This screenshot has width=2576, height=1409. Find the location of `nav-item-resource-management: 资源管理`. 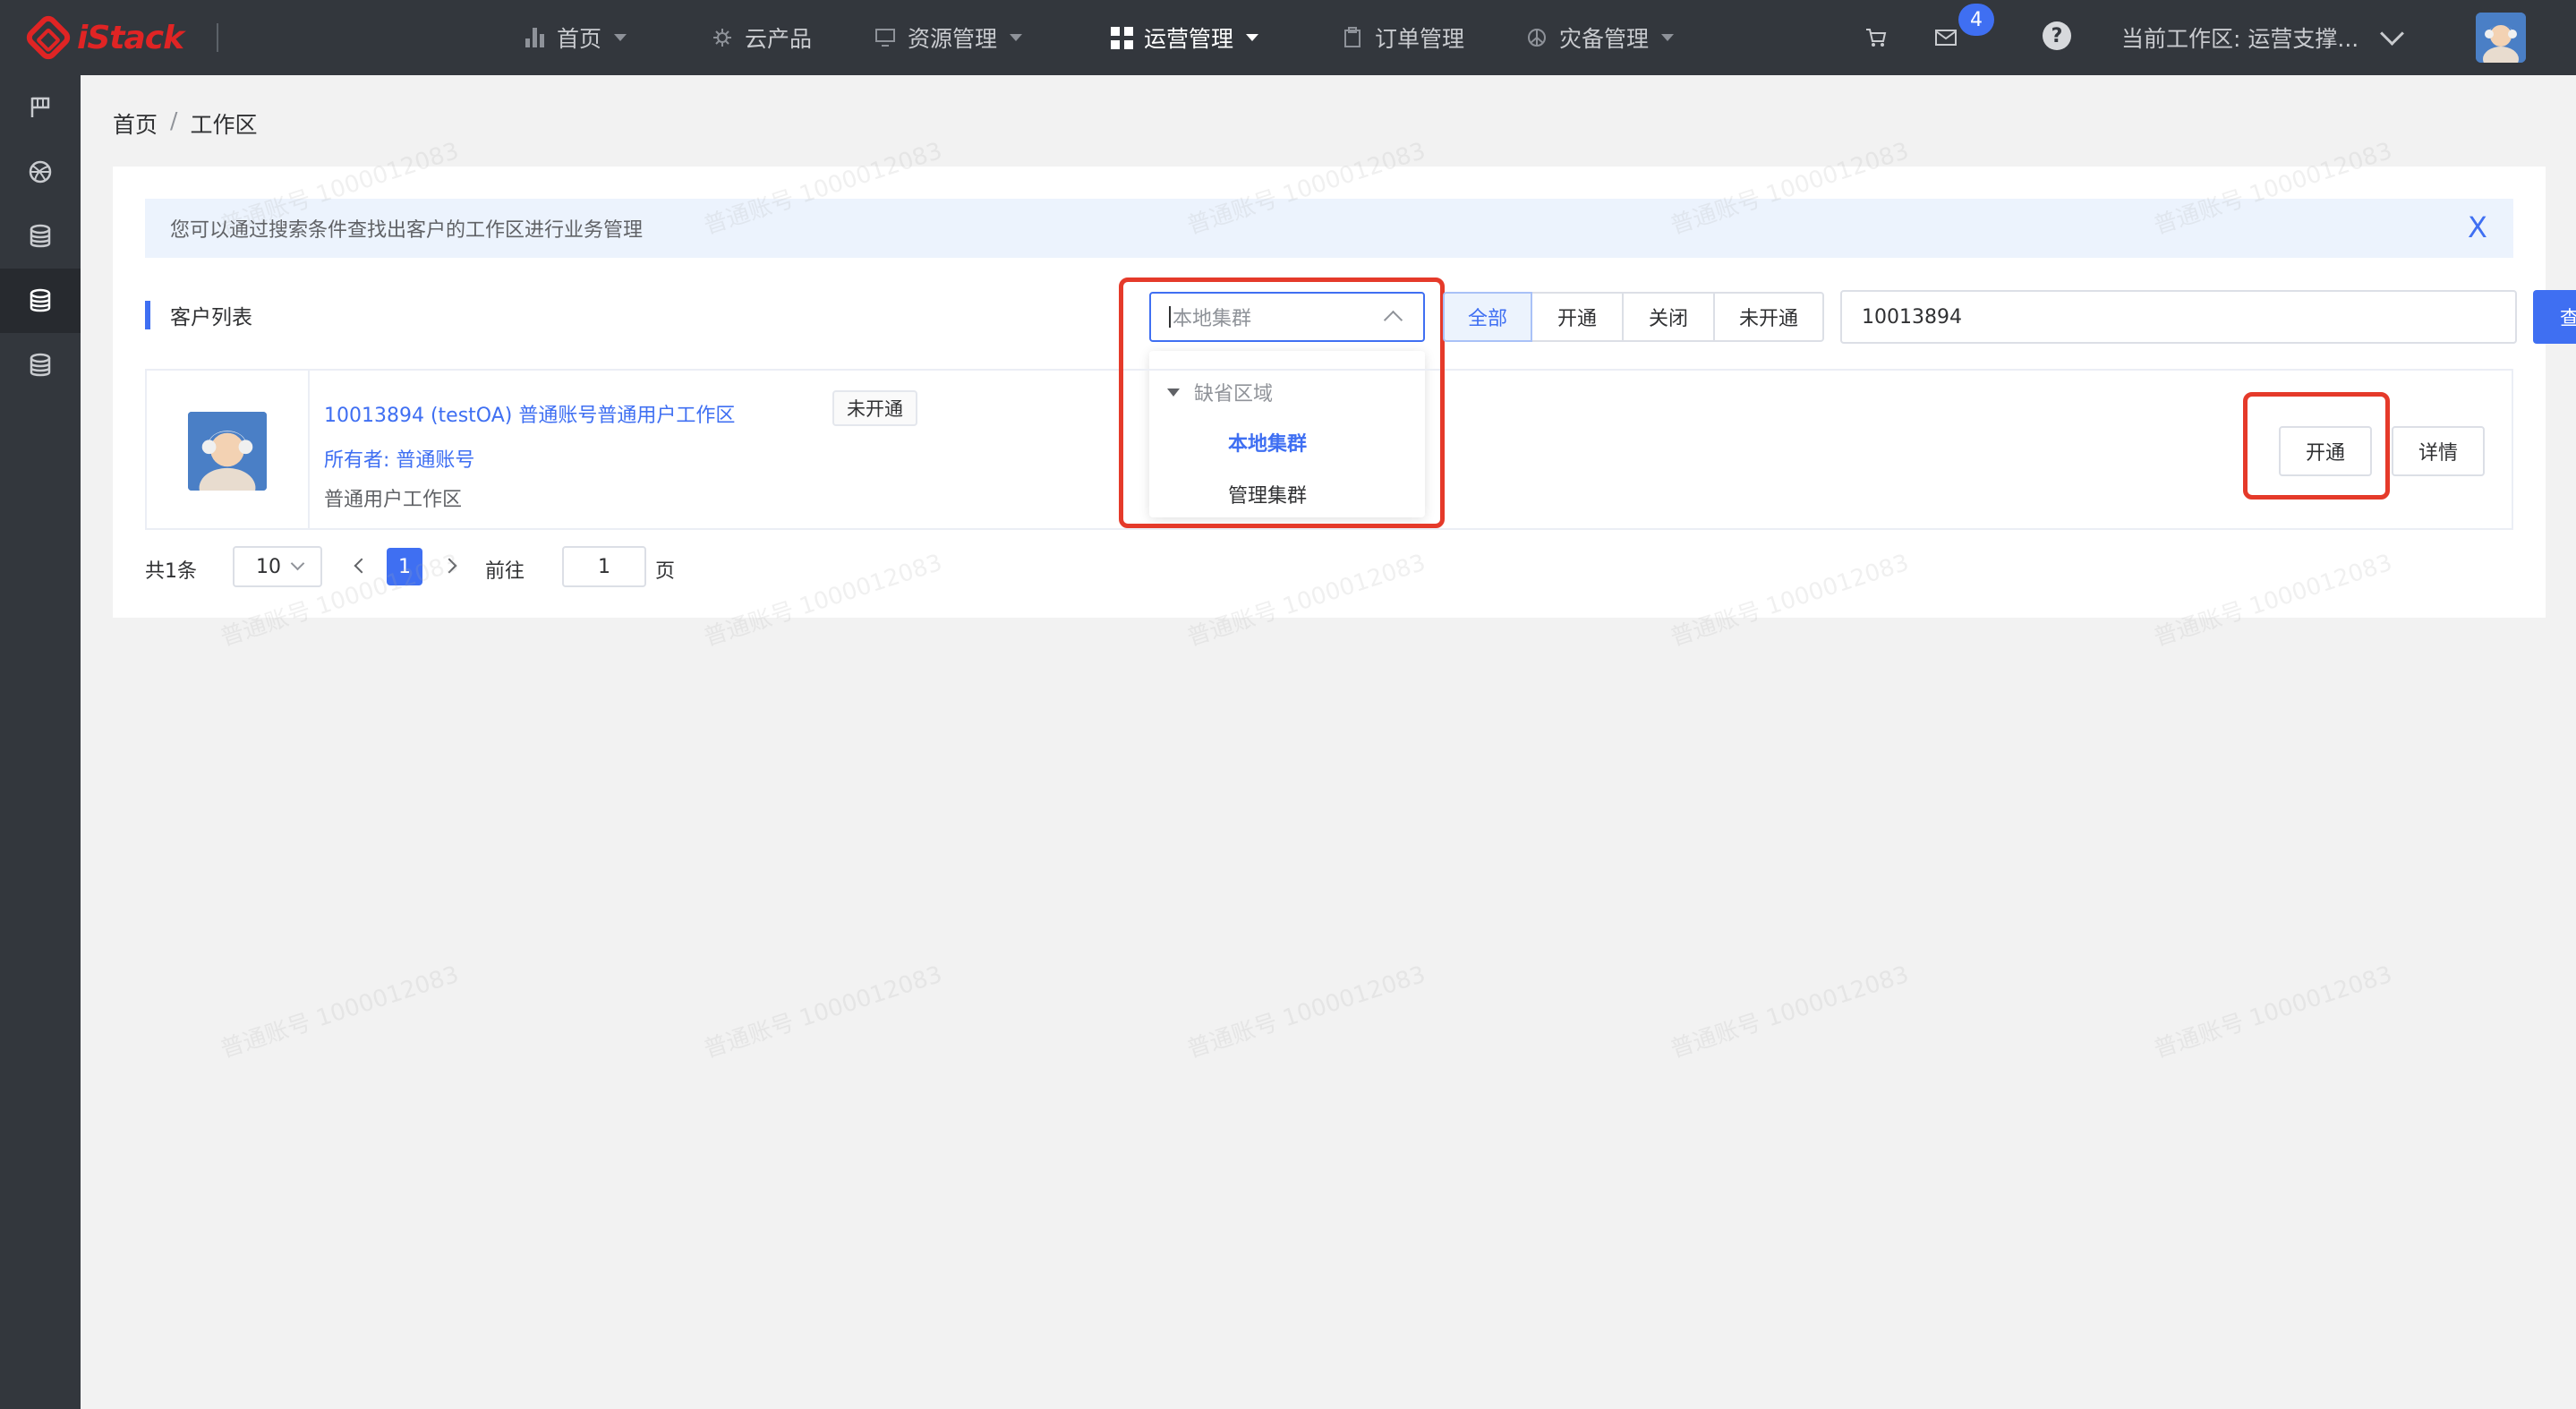

nav-item-resource-management: 资源管理 is located at coordinates (948, 38).